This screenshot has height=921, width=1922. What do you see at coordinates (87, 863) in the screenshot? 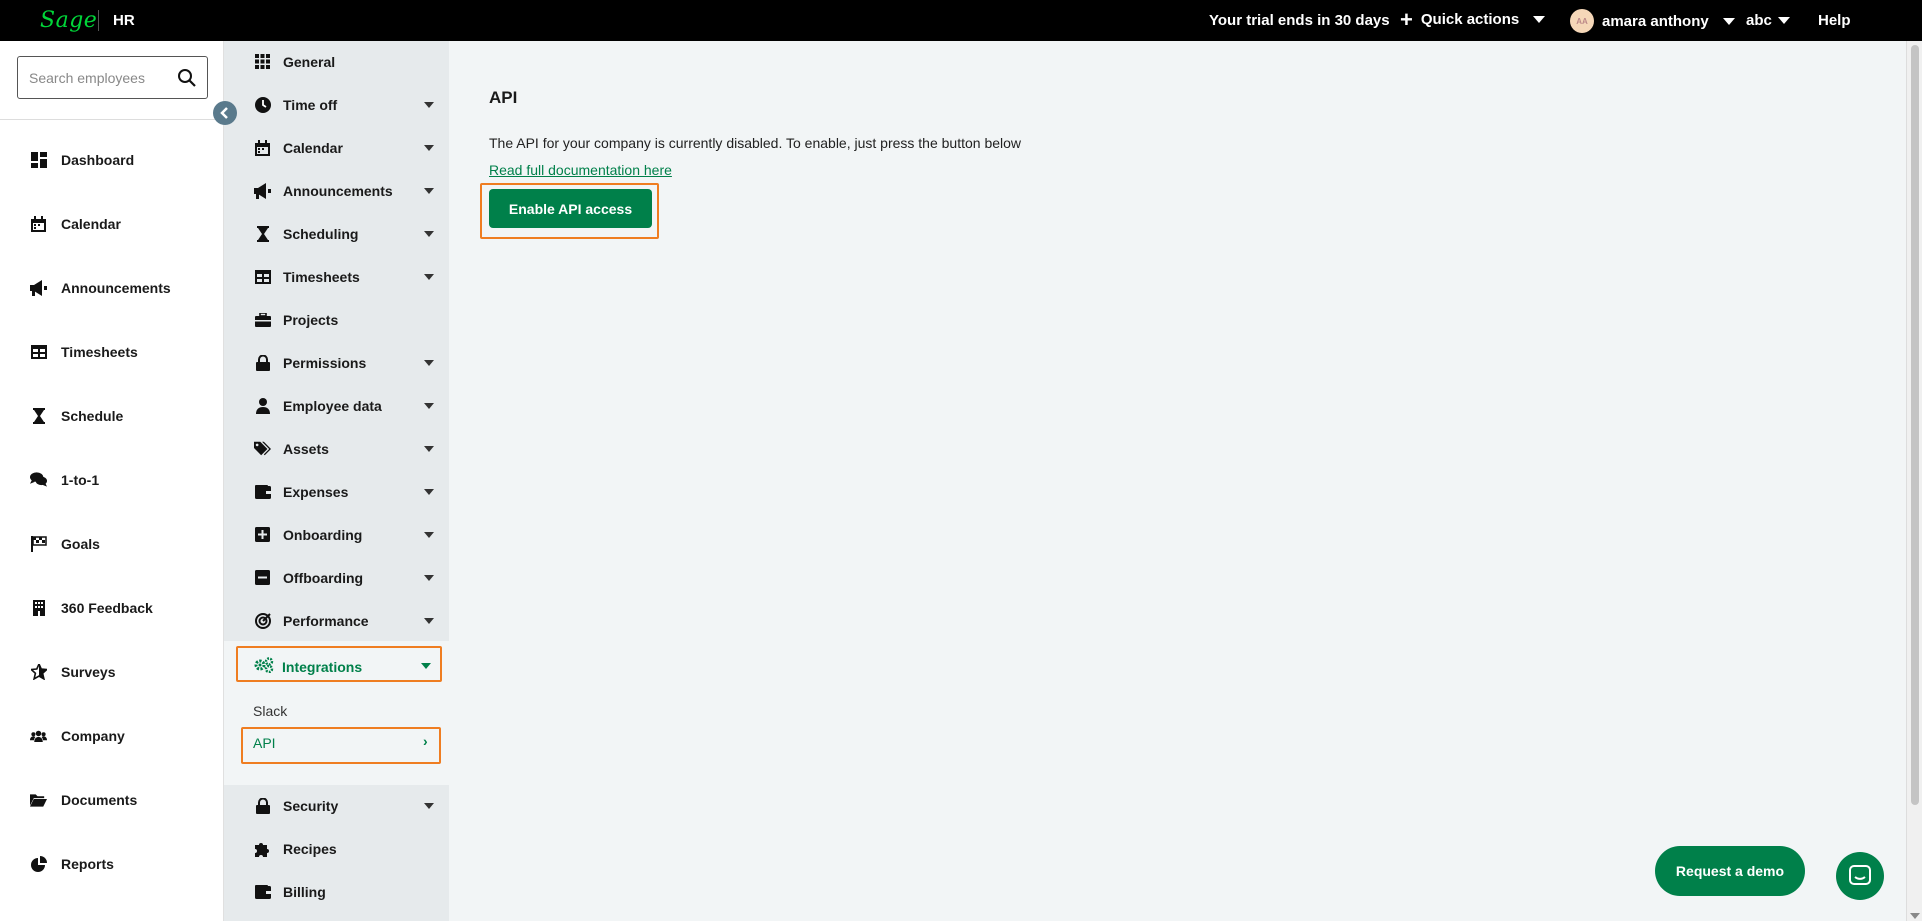
I see `sidebar-item-label: Reports` at bounding box center [87, 863].